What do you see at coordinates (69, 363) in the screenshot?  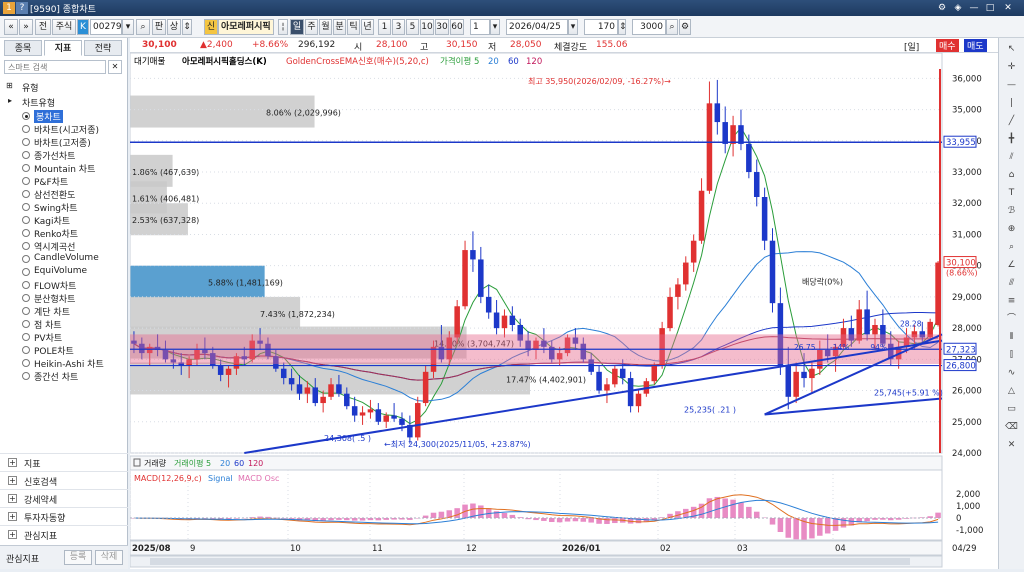 I see `chart-type-item: Heikin-Ashi 차트` at bounding box center [69, 363].